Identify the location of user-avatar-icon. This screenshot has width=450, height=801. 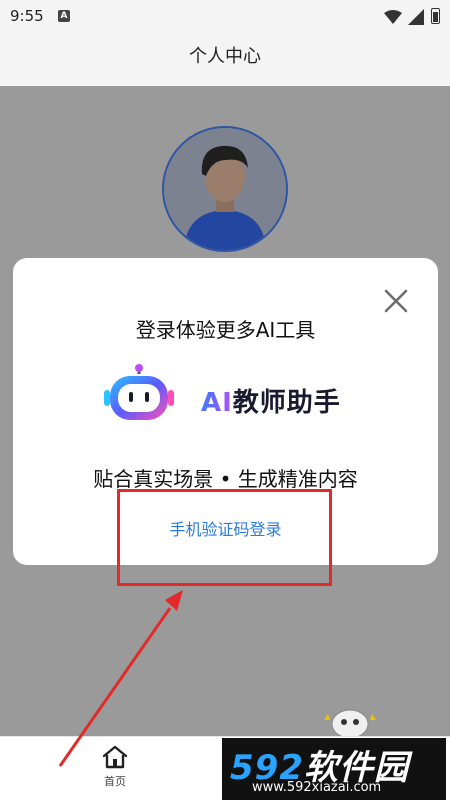
(225, 189).